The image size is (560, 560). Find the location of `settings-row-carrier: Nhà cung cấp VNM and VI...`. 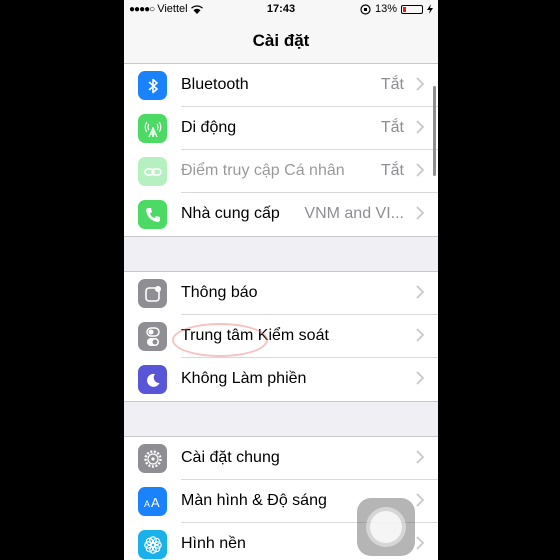

settings-row-carrier: Nhà cung cấp VNM and VI... is located at coordinates (281, 214).